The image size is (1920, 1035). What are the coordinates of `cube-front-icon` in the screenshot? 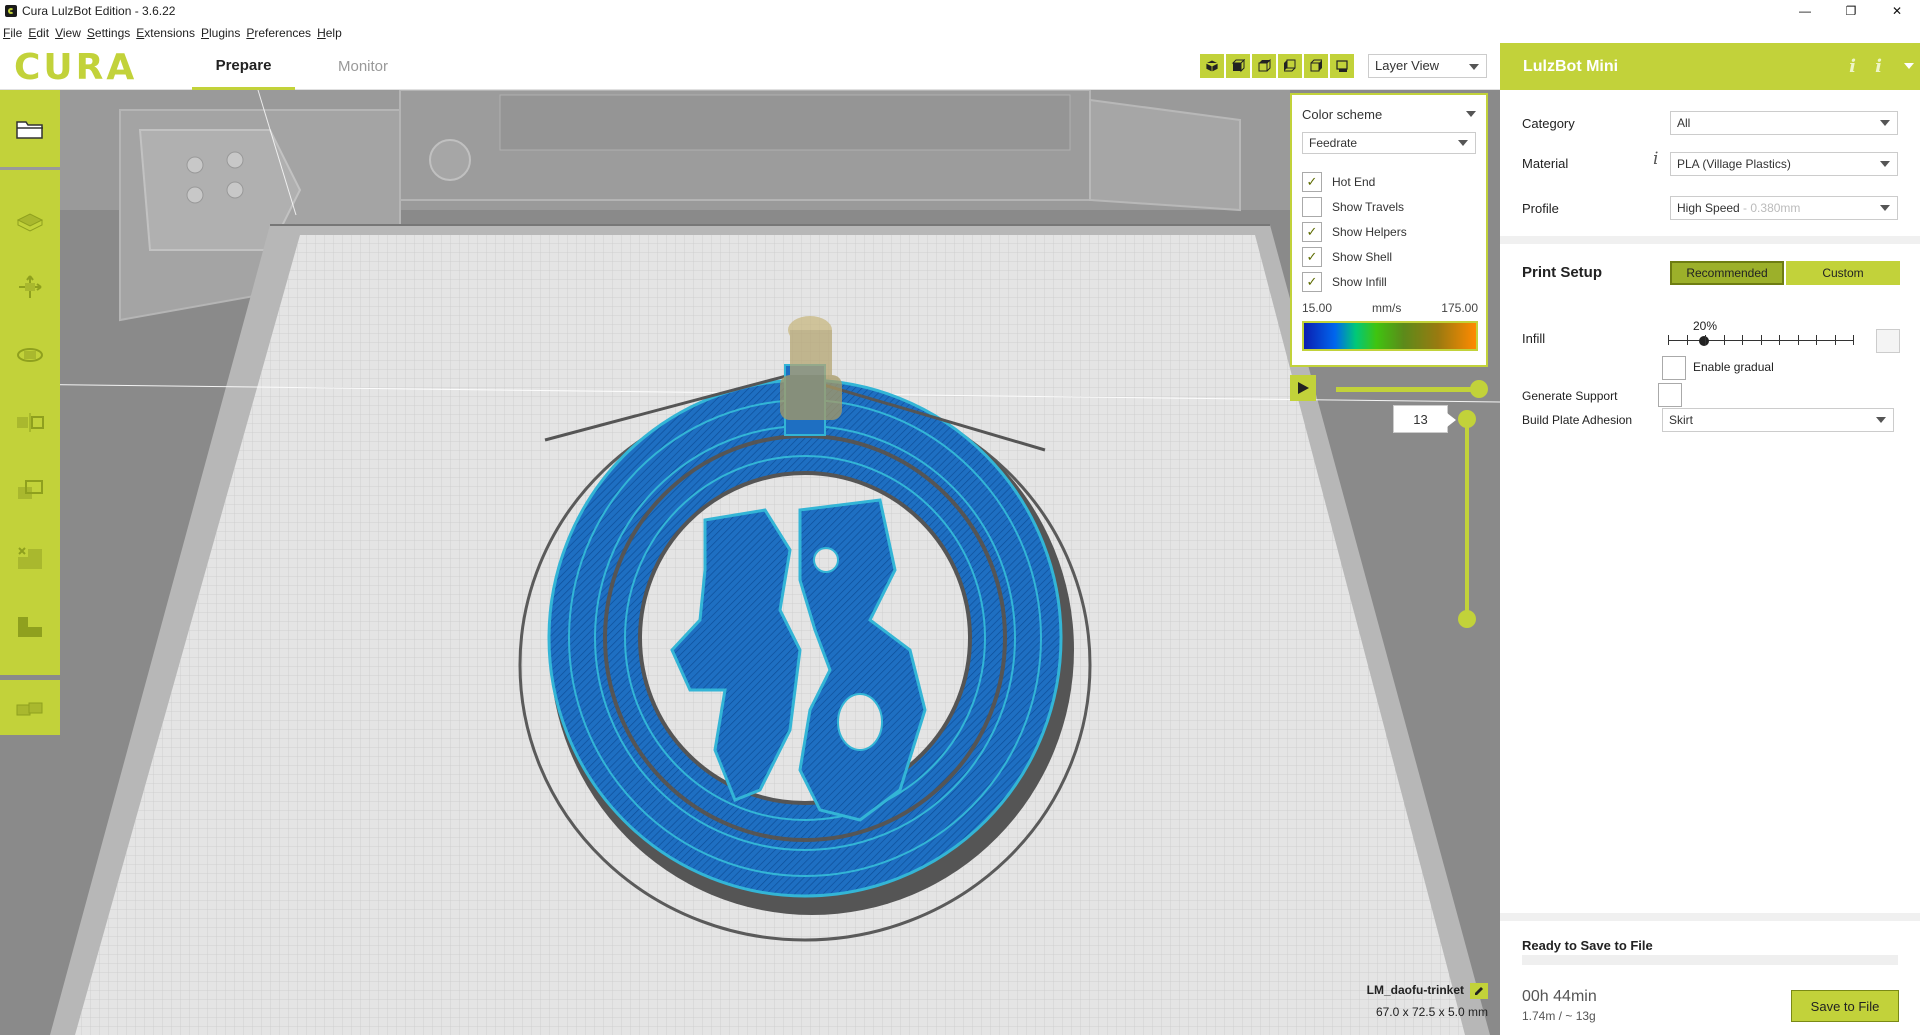 It's located at (1238, 66).